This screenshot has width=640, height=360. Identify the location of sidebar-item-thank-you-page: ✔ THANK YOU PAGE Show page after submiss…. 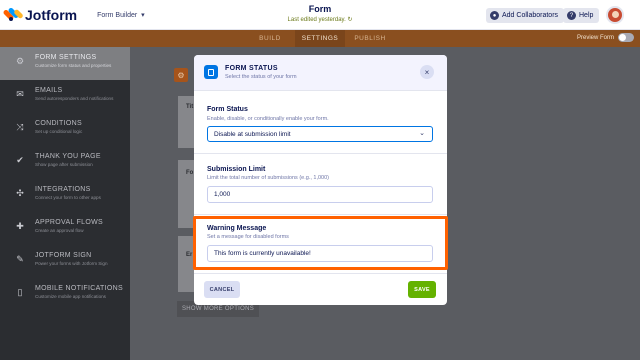
(65, 162).